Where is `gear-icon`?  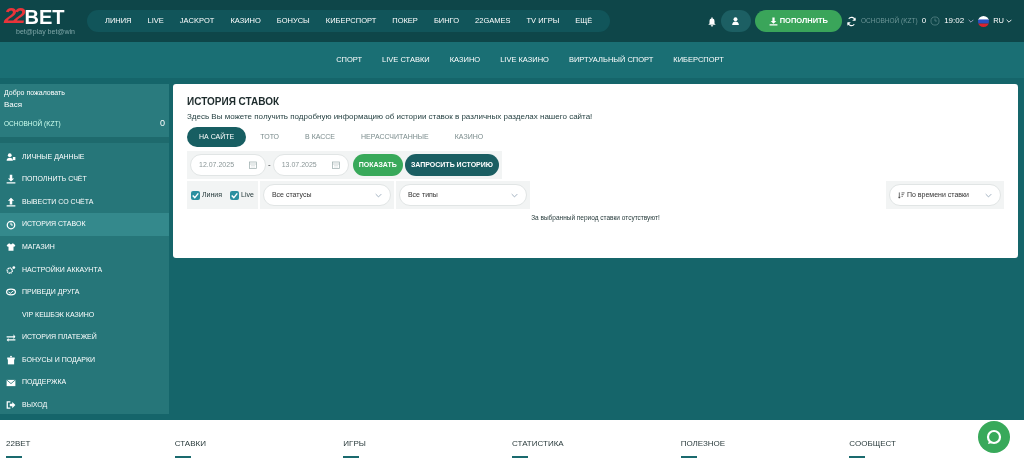 gear-icon is located at coordinates (11, 269).